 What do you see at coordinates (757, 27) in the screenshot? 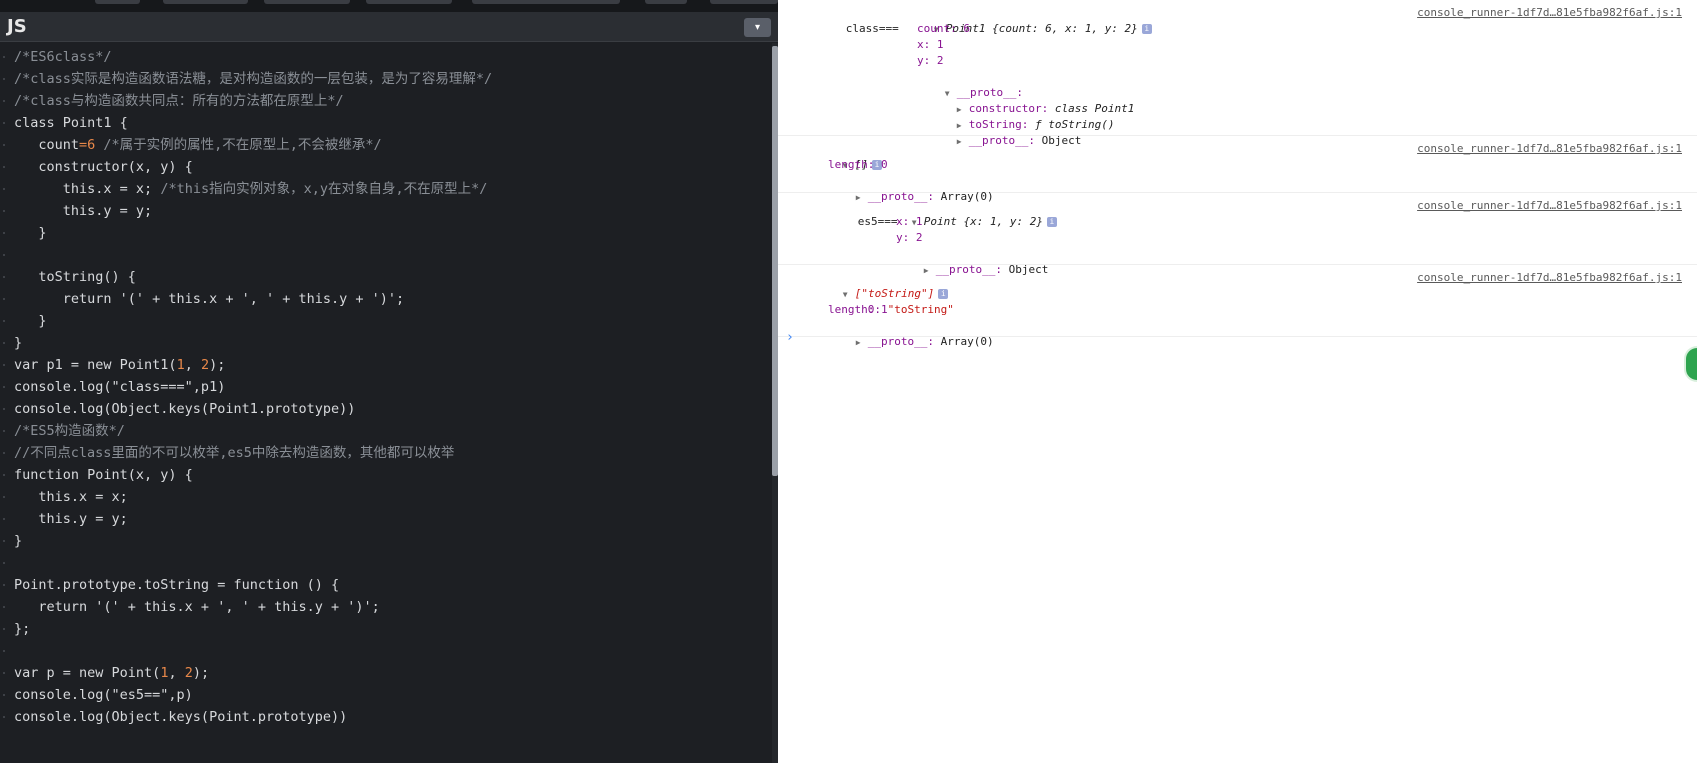
I see `collapse-button: ▾` at bounding box center [757, 27].